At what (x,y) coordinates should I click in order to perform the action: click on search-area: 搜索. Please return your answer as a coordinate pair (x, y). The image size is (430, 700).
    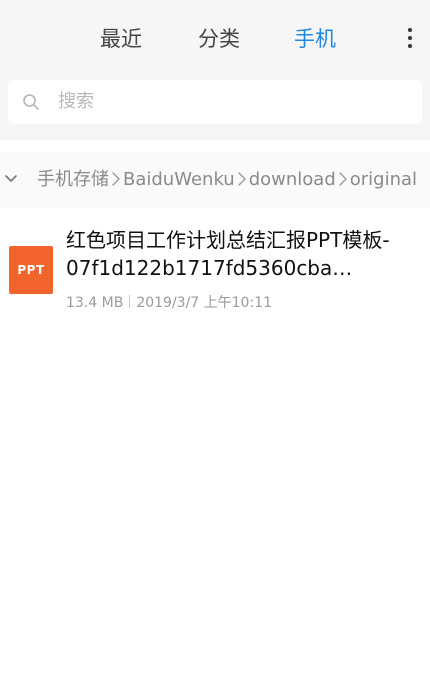
    Looking at the image, I should click on (215, 103).